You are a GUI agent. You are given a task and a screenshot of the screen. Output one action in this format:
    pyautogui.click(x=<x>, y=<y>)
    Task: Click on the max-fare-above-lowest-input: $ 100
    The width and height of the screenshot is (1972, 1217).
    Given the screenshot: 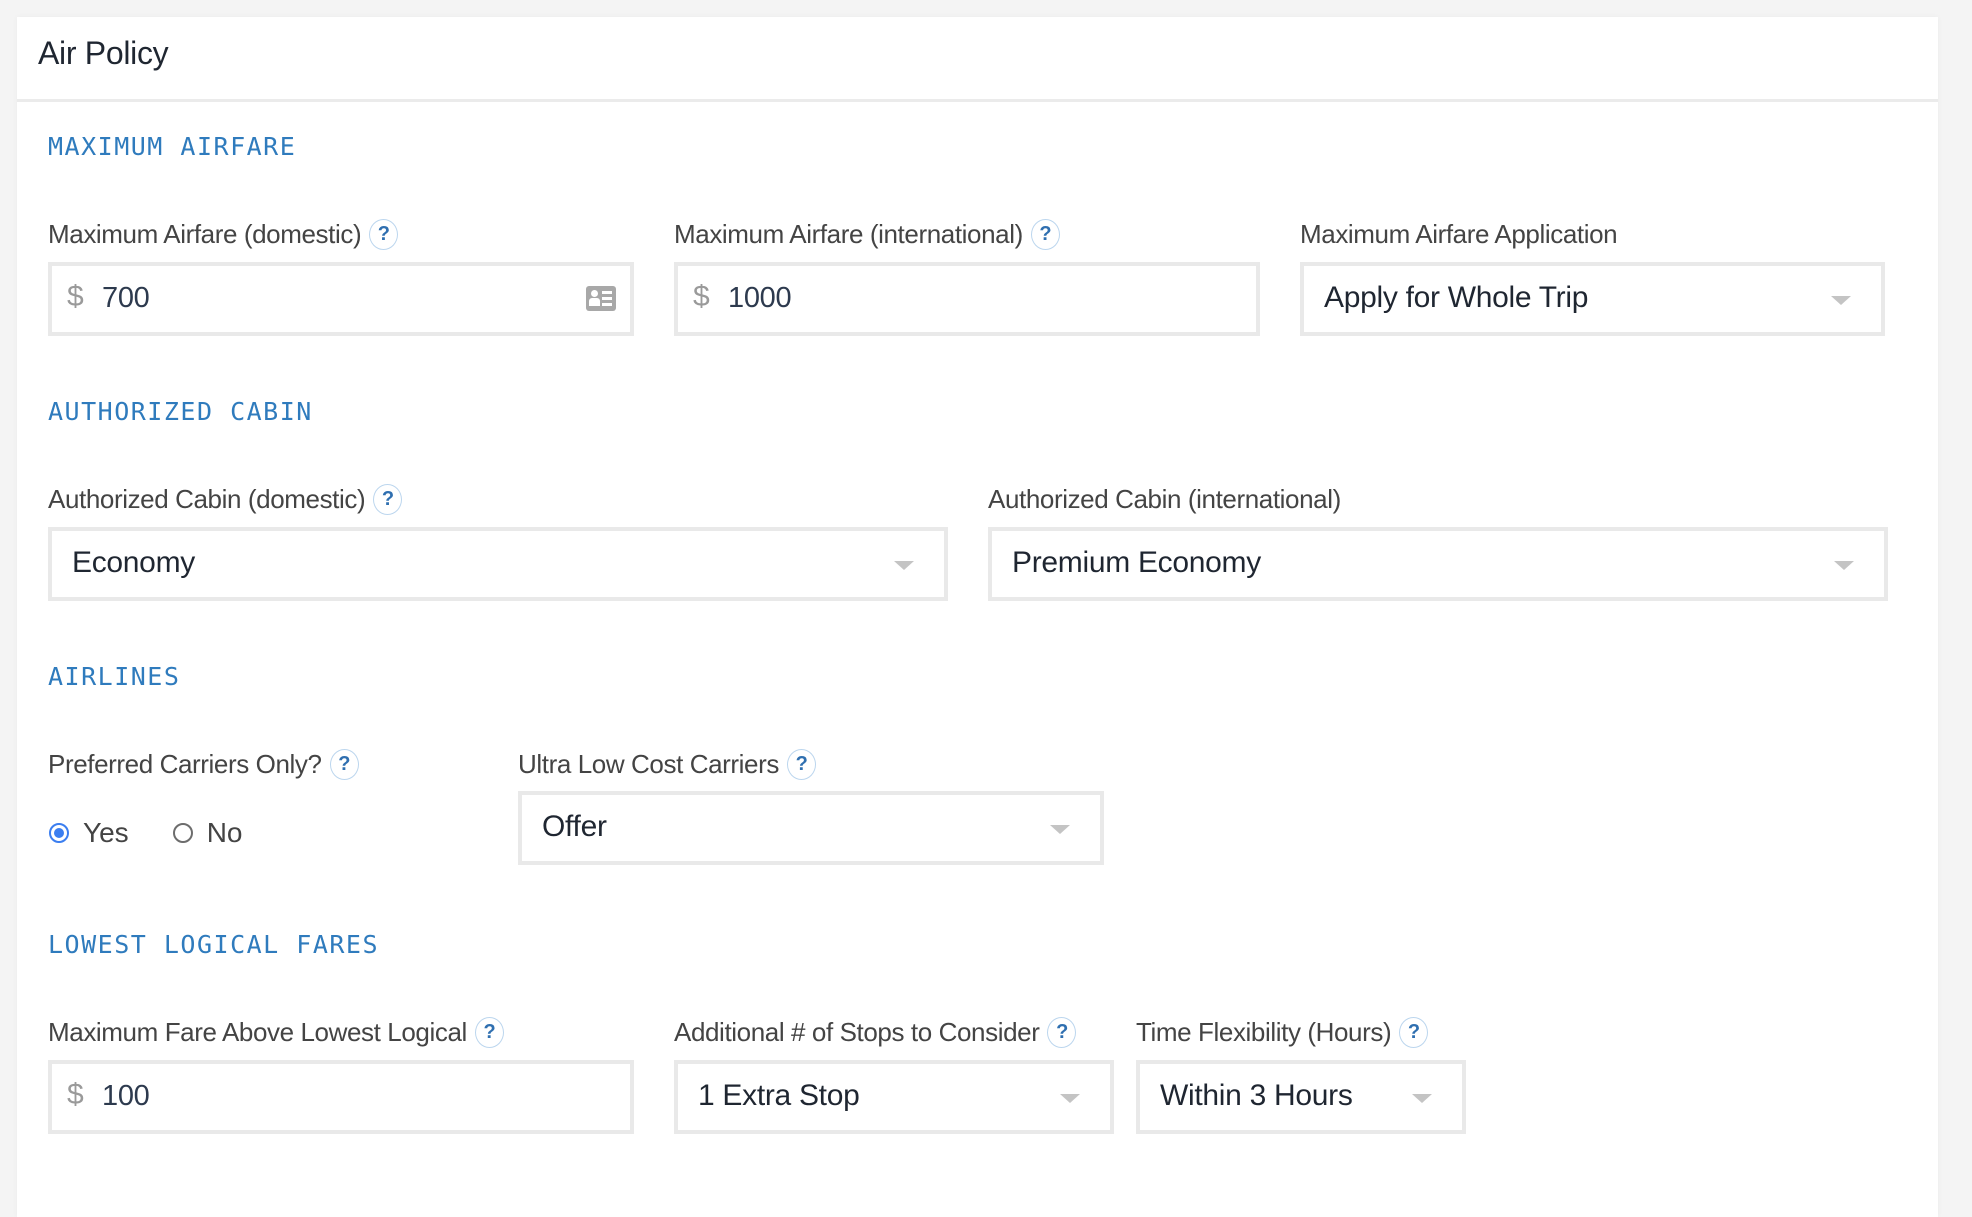 What is the action you would take?
    pyautogui.click(x=341, y=1097)
    